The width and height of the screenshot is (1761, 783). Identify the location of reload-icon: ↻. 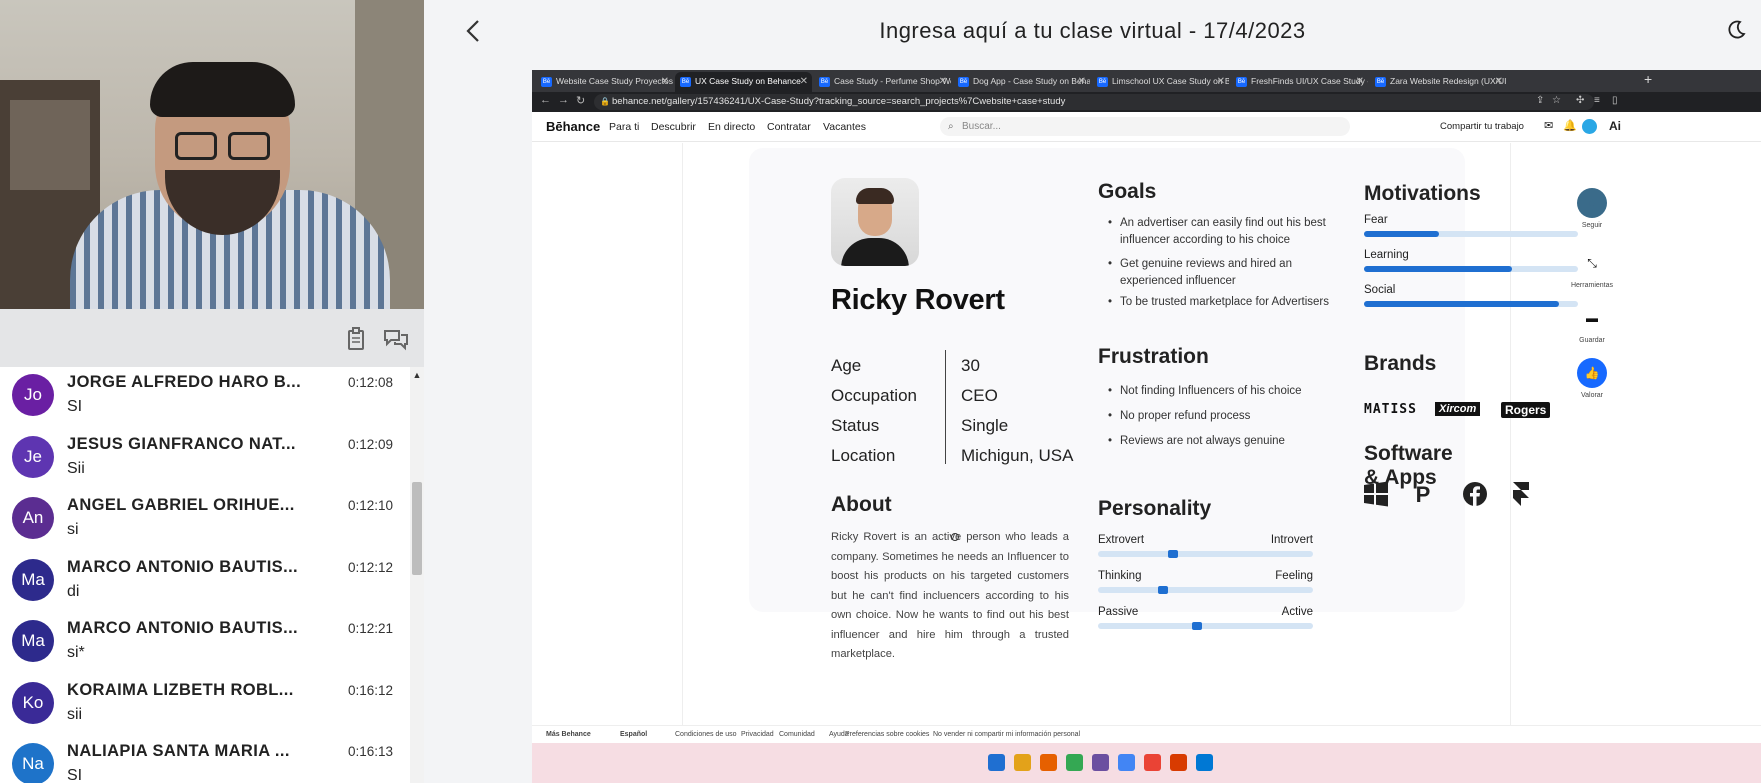
(580, 100).